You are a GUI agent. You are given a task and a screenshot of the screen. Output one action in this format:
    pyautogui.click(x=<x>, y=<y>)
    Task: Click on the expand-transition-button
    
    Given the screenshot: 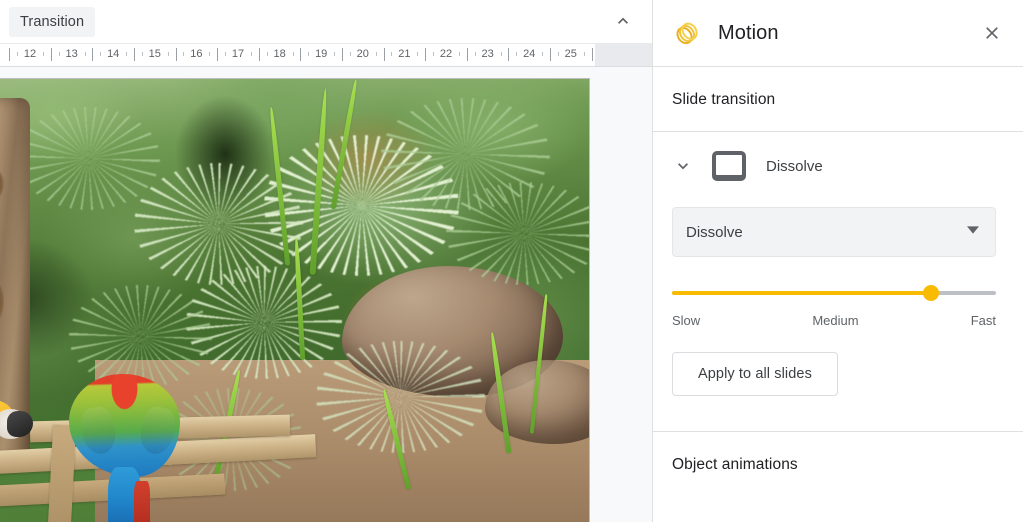 What is the action you would take?
    pyautogui.click(x=683, y=166)
    